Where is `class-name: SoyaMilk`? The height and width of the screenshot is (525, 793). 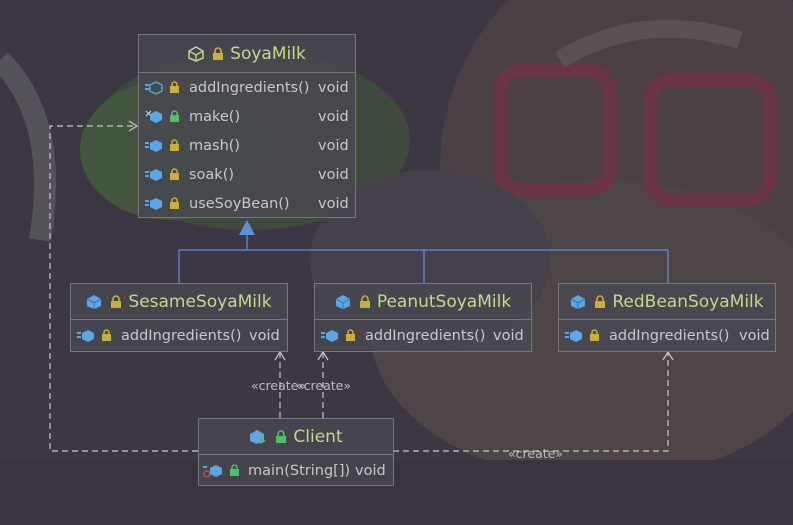 class-name: SoyaMilk is located at coordinates (268, 53).